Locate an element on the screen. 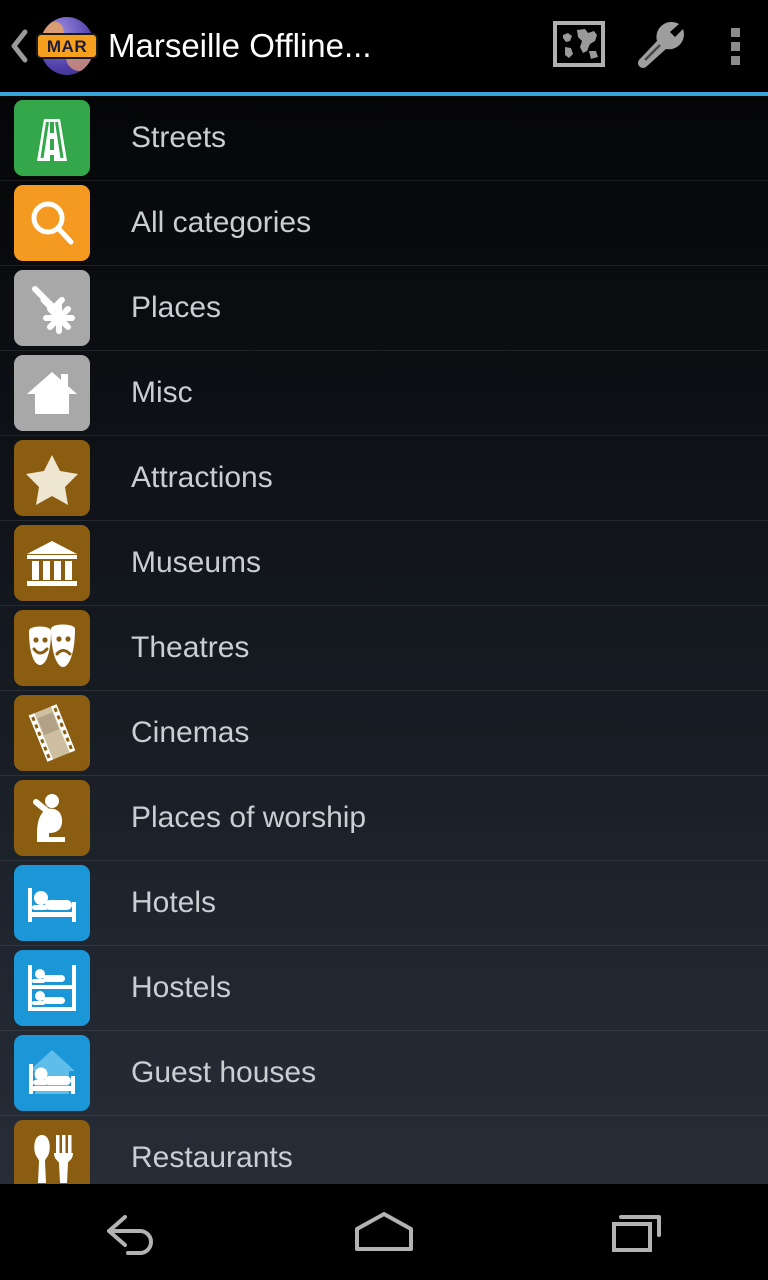 Image resolution: width=768 pixels, height=1280 pixels. nav-home-button is located at coordinates (384, 1232).